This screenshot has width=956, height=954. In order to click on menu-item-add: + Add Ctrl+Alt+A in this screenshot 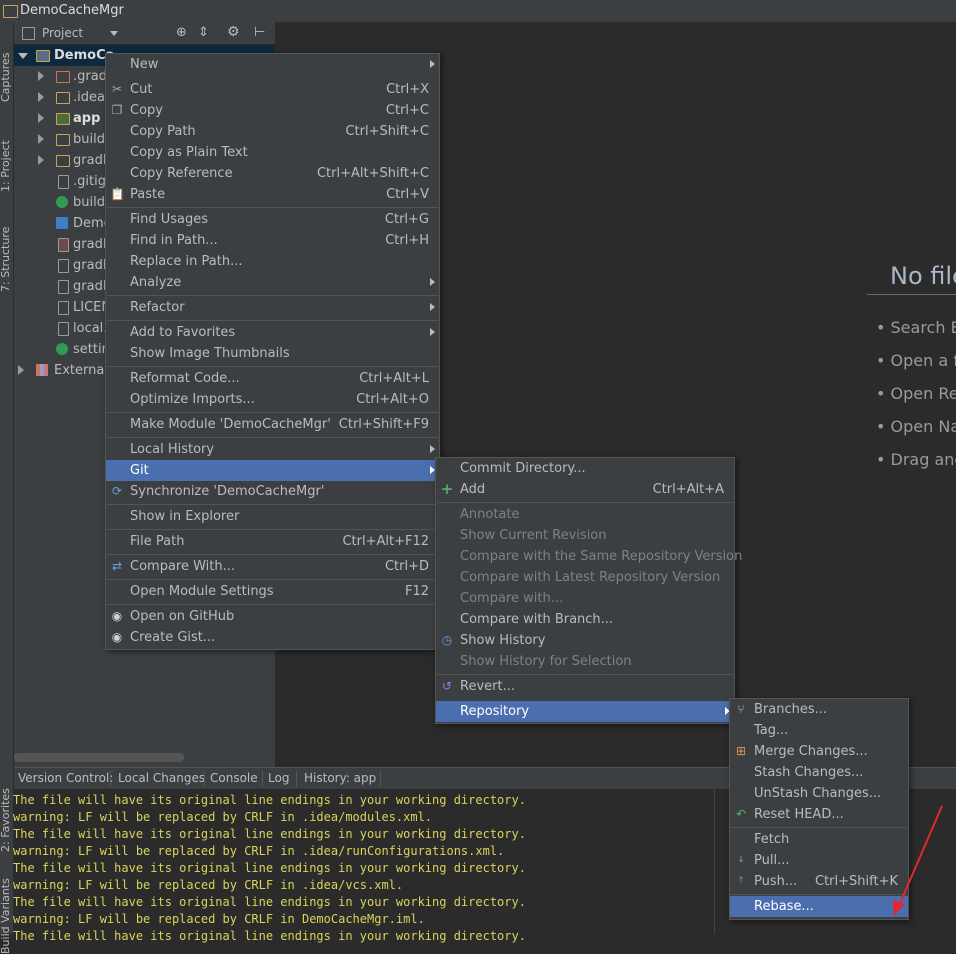, I will do `click(585, 489)`.